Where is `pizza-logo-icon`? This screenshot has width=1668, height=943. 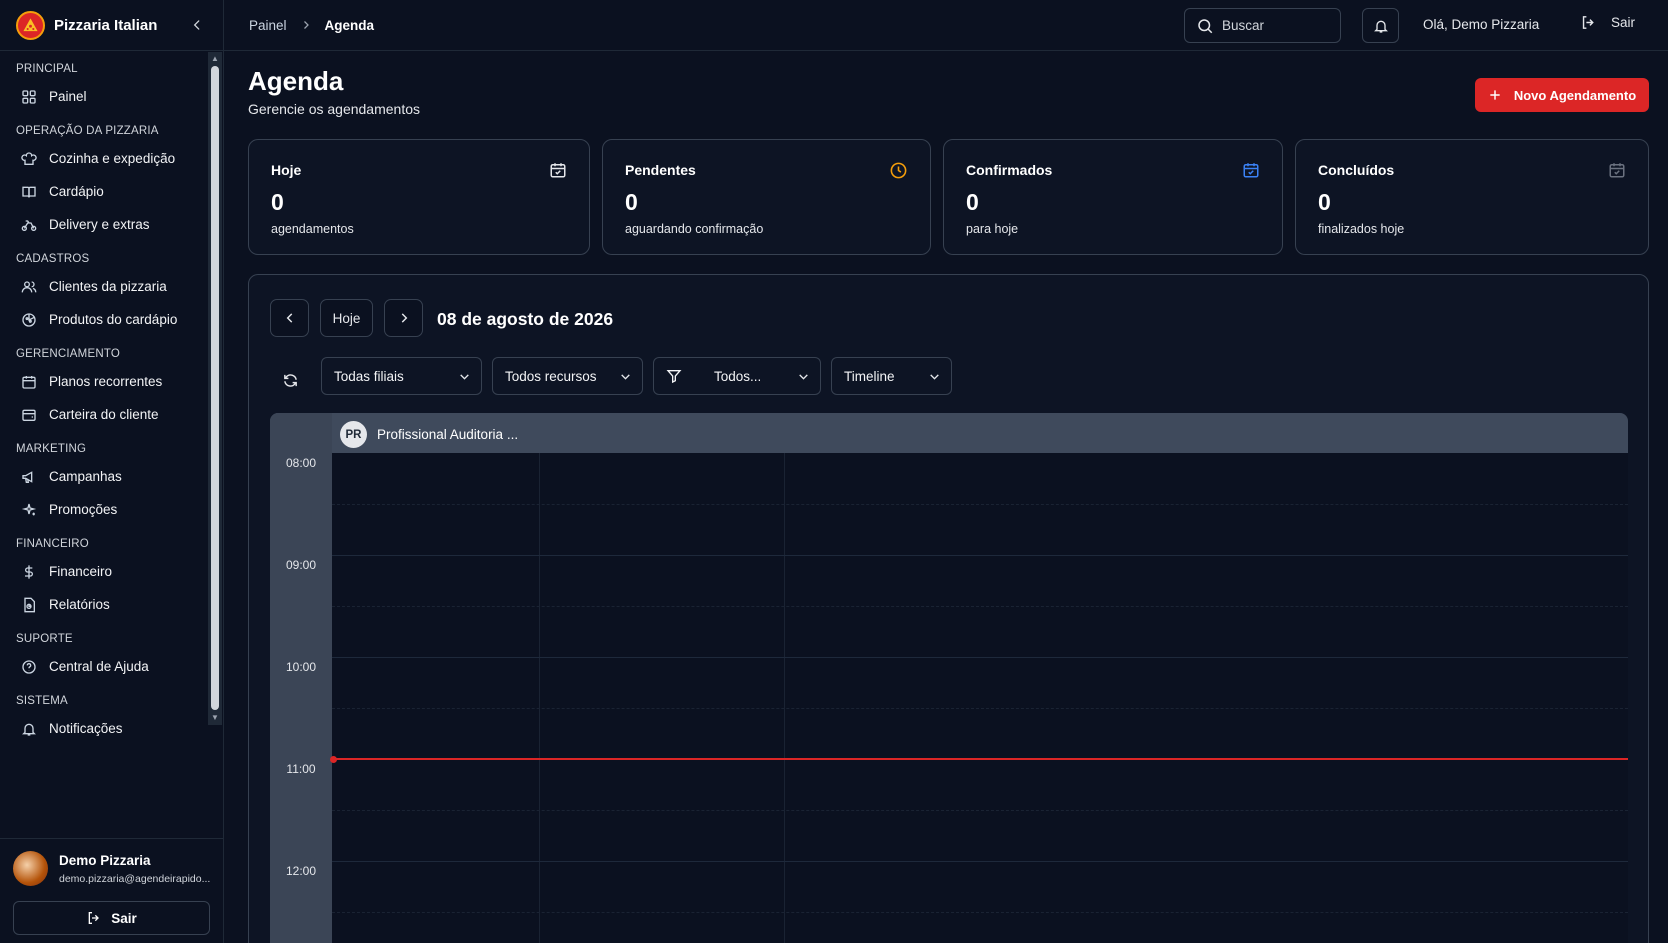 pizza-logo-icon is located at coordinates (30, 25).